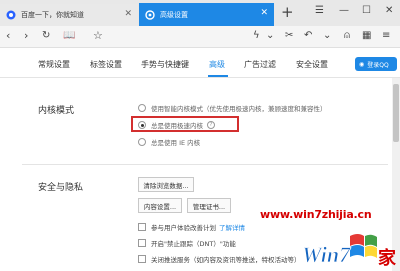  Describe the element at coordinates (98, 36) in the screenshot. I see `bookmark-star-icon: ☆` at that location.